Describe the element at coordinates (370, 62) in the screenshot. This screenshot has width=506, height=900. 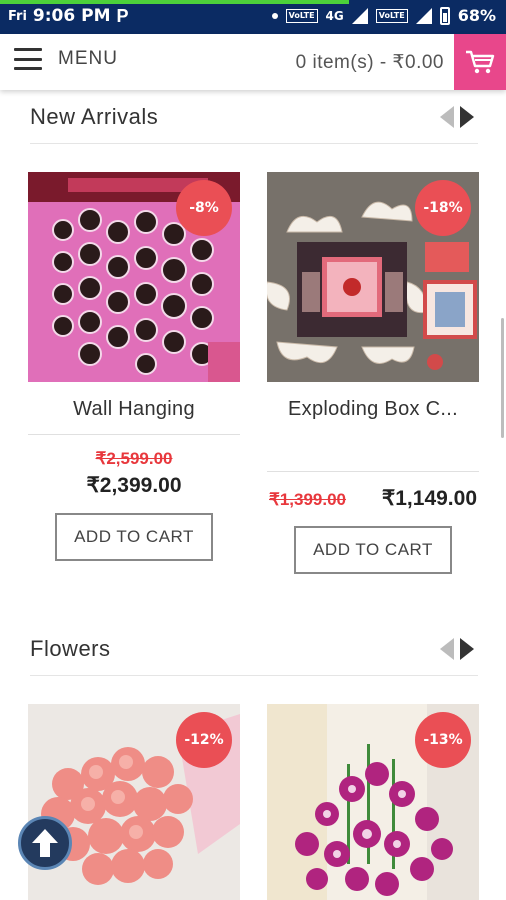
I see `cart-summary: 0 item(s) - ₹0.00` at that location.